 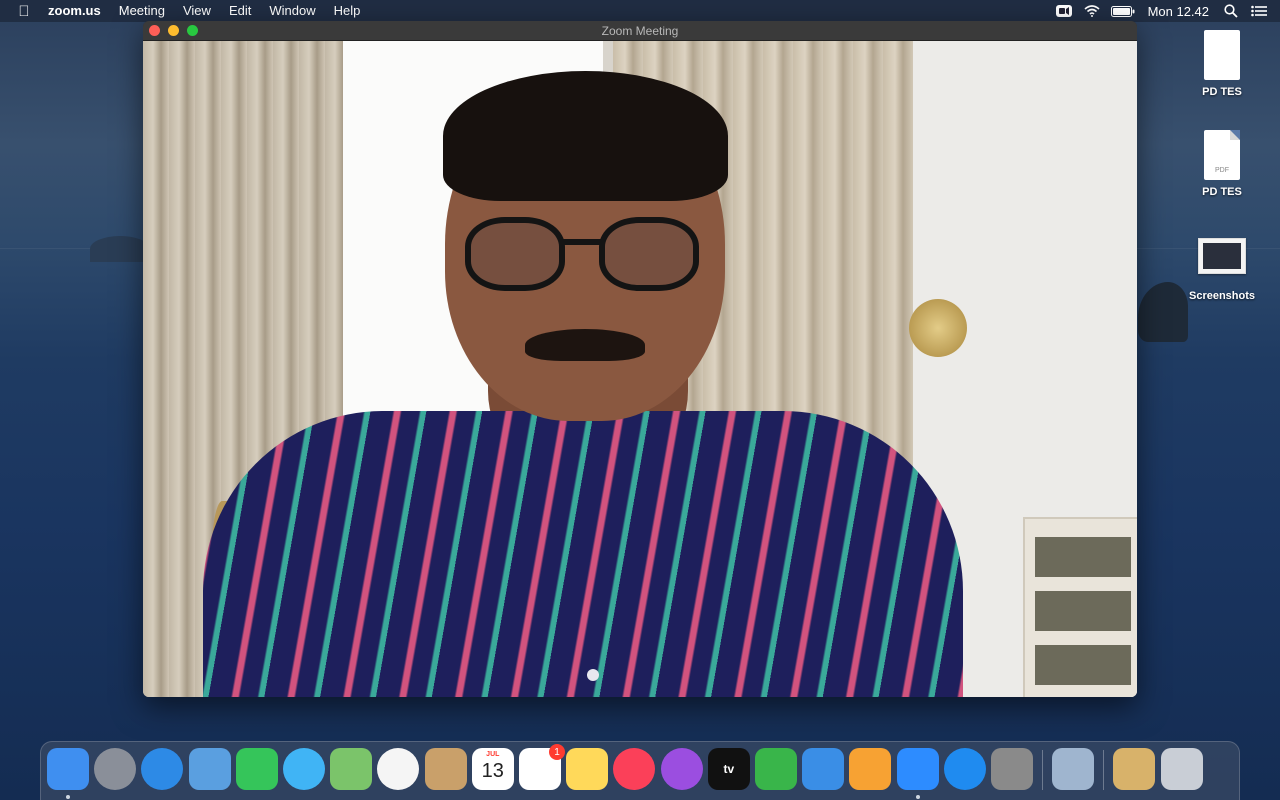 I want to click on dock-system-preferences-icon, so click(x=1012, y=769).